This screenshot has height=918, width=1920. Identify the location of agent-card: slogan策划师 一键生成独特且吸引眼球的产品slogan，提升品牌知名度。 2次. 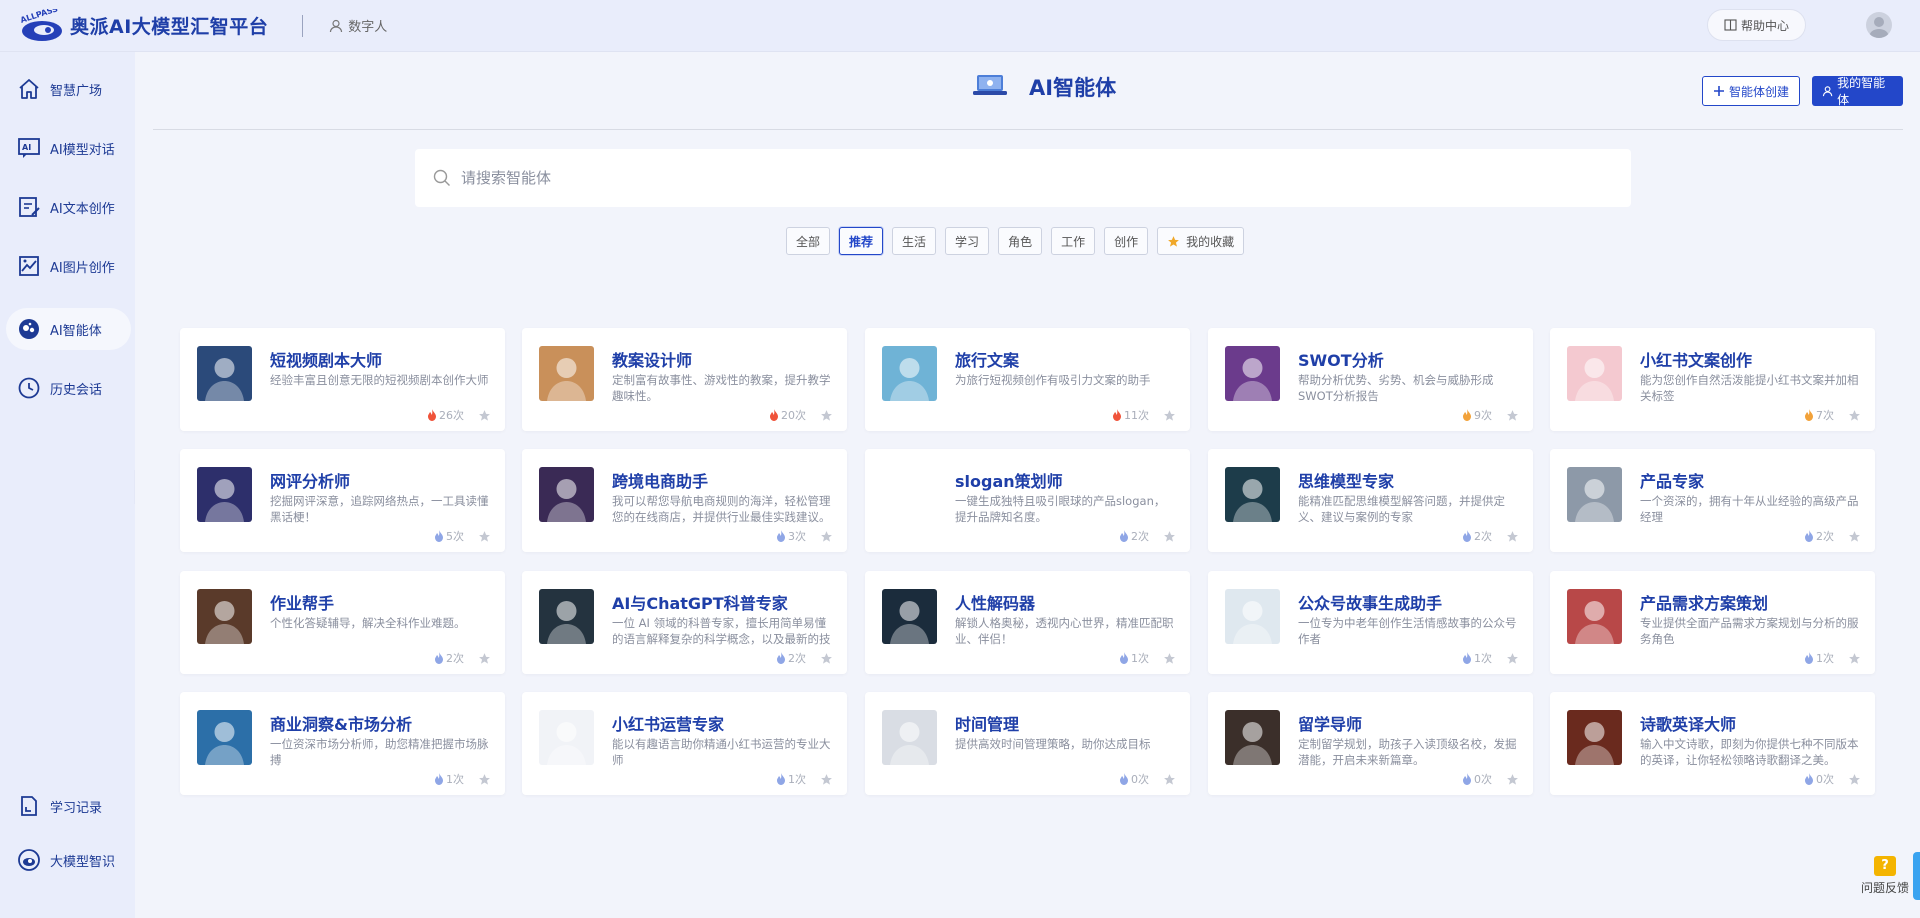
(1027, 500).